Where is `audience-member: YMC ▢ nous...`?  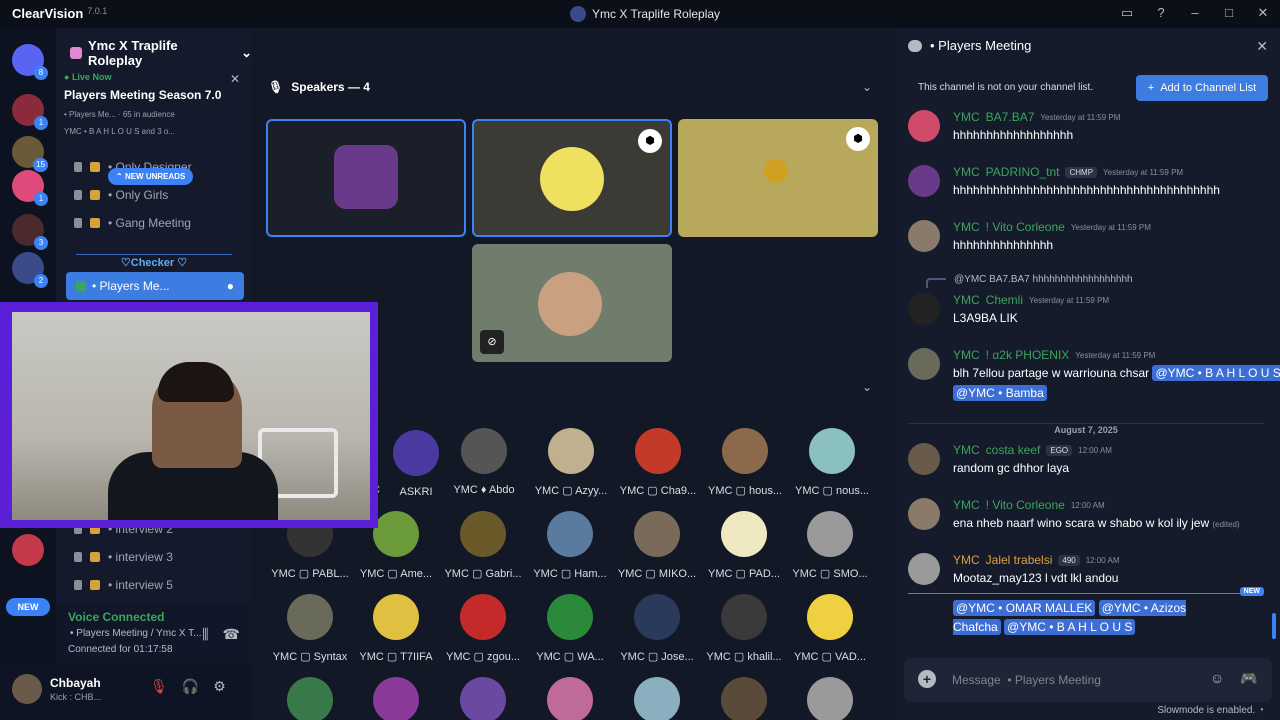
audience-member: YMC ▢ nous... is located at coordinates (832, 462).